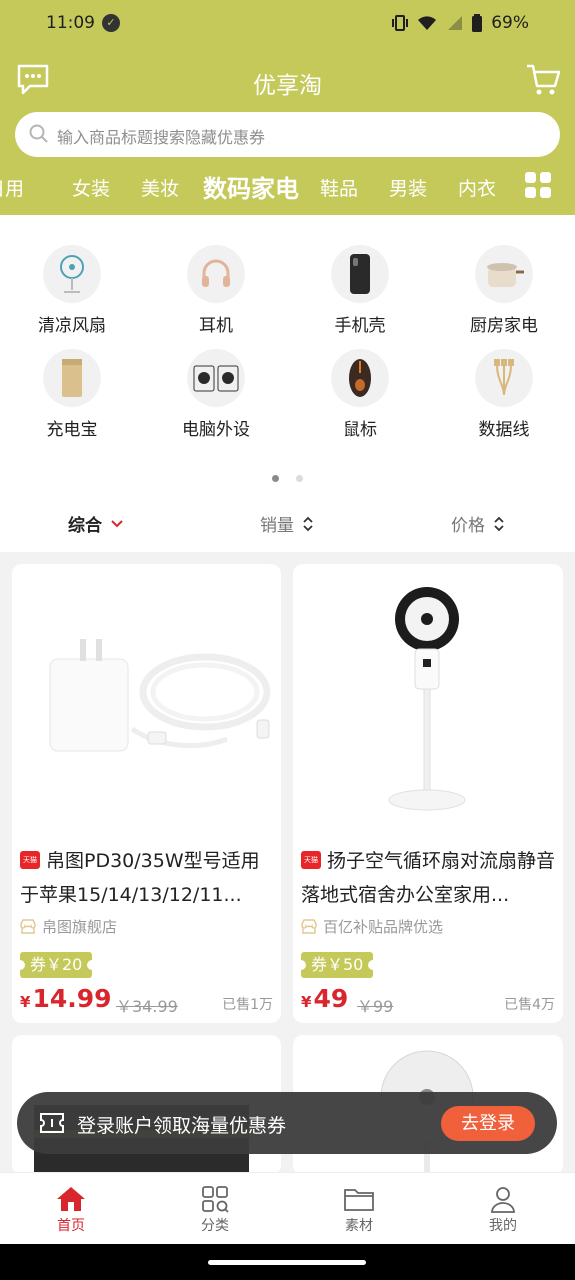 This screenshot has width=575, height=1280. What do you see at coordinates (85, 526) in the screenshot?
I see `sort-overall-label: 综合` at bounding box center [85, 526].